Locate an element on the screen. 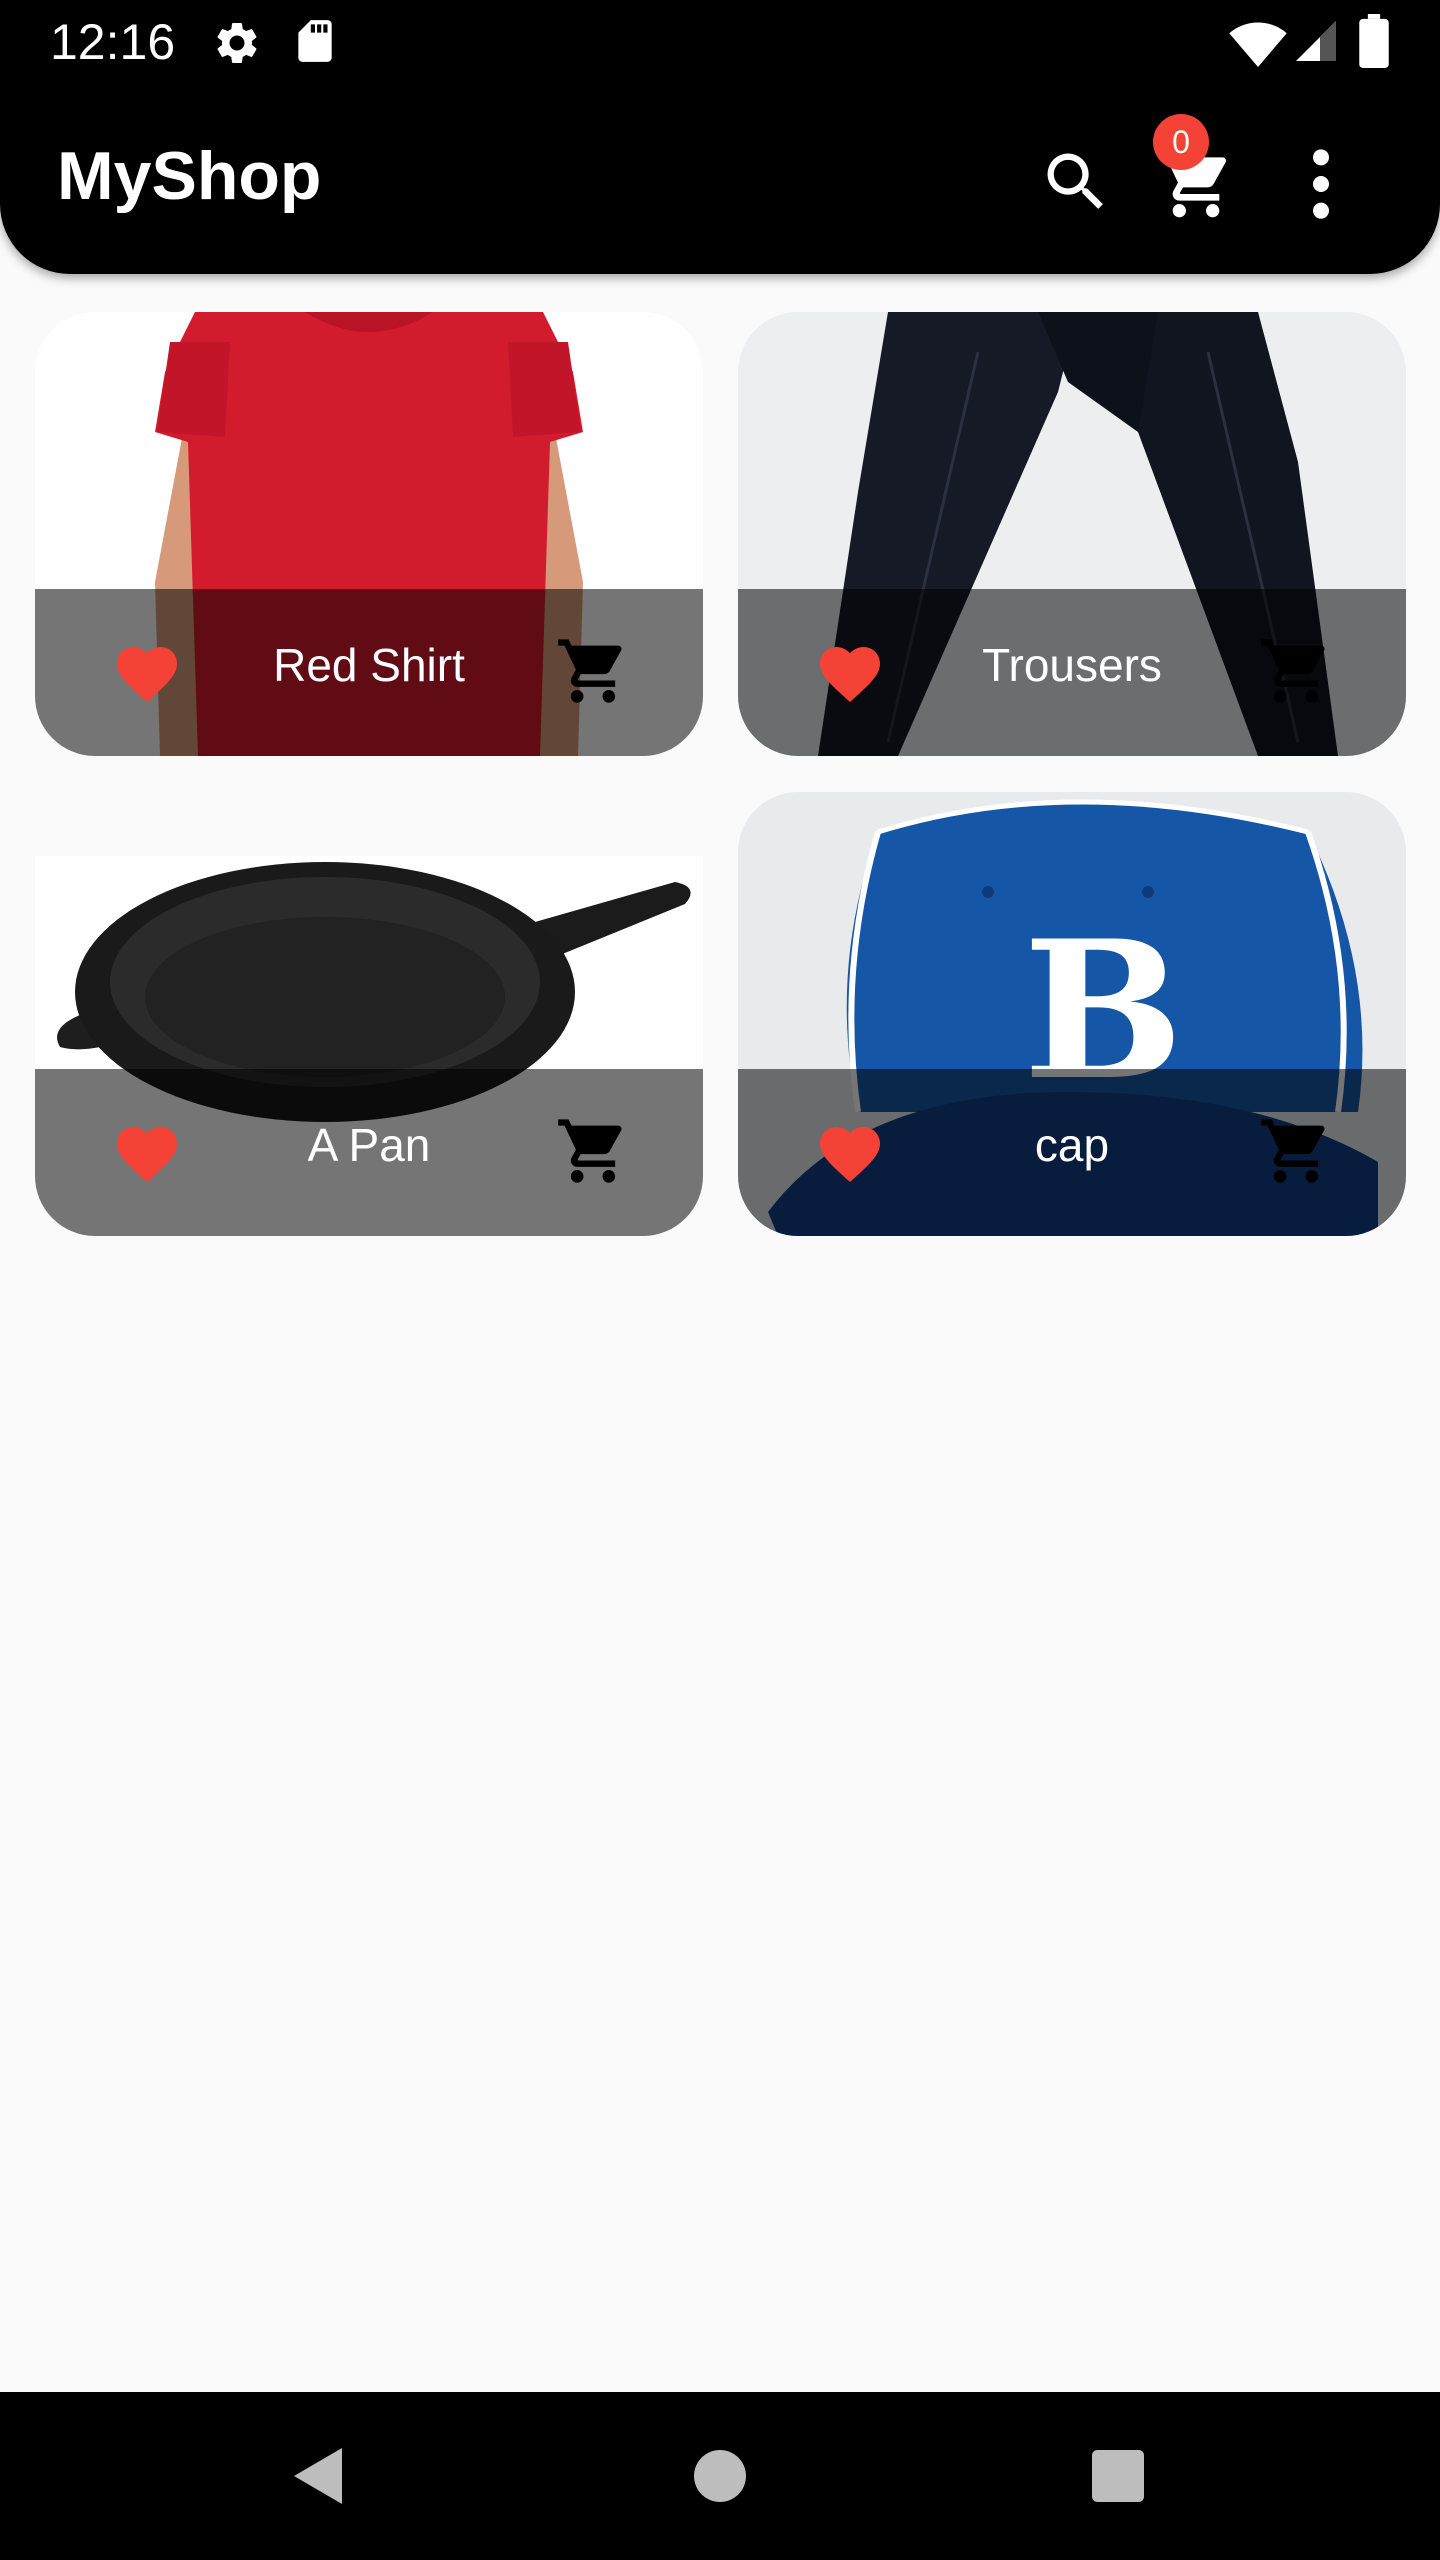 Image resolution: width=1440 pixels, height=2560 pixels. gear-icon is located at coordinates (237, 42).